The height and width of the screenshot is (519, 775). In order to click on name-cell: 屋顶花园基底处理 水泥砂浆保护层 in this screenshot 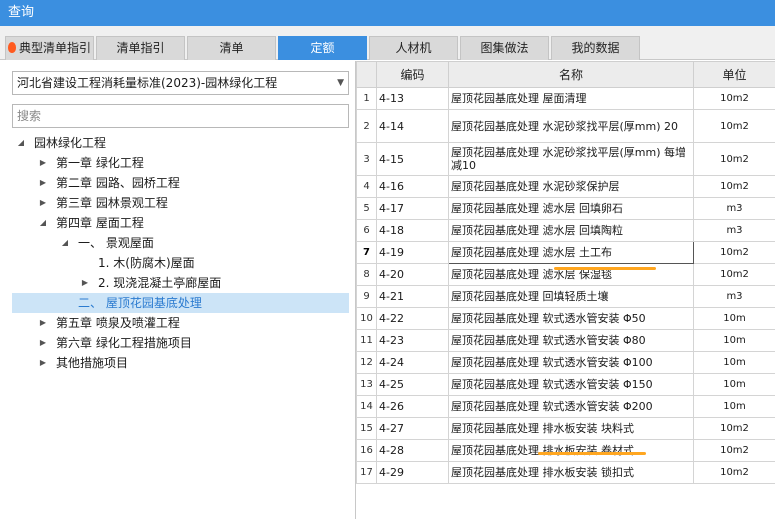, I will do `click(571, 186)`.